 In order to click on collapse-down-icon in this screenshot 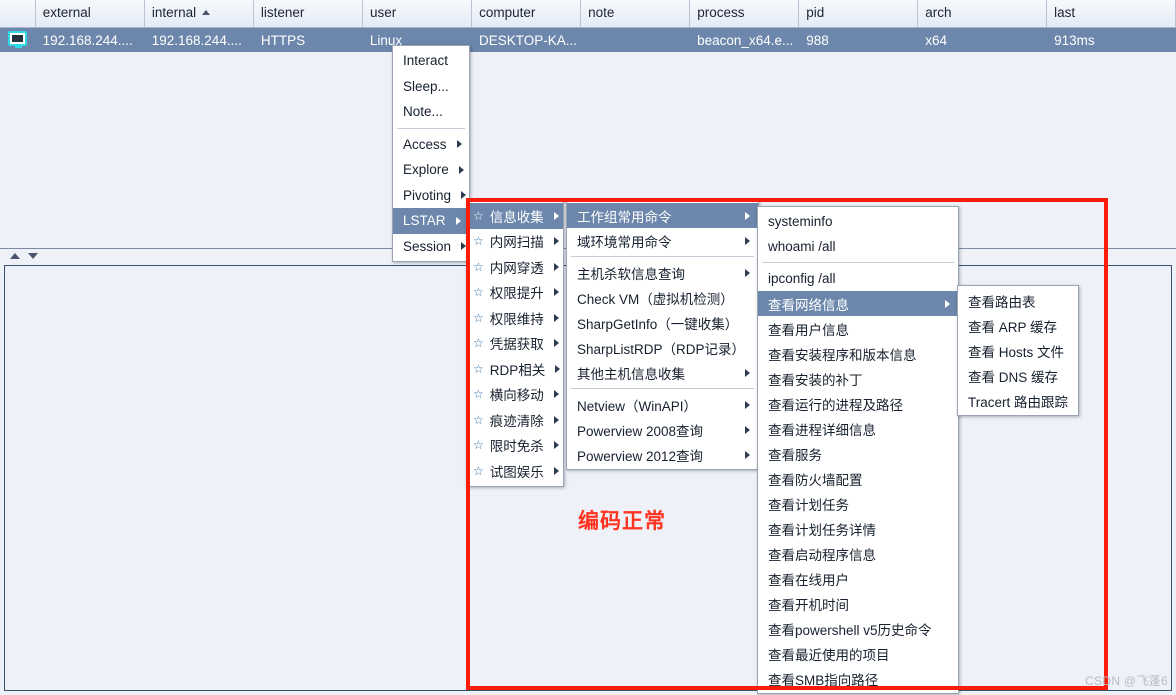, I will do `click(33, 256)`.